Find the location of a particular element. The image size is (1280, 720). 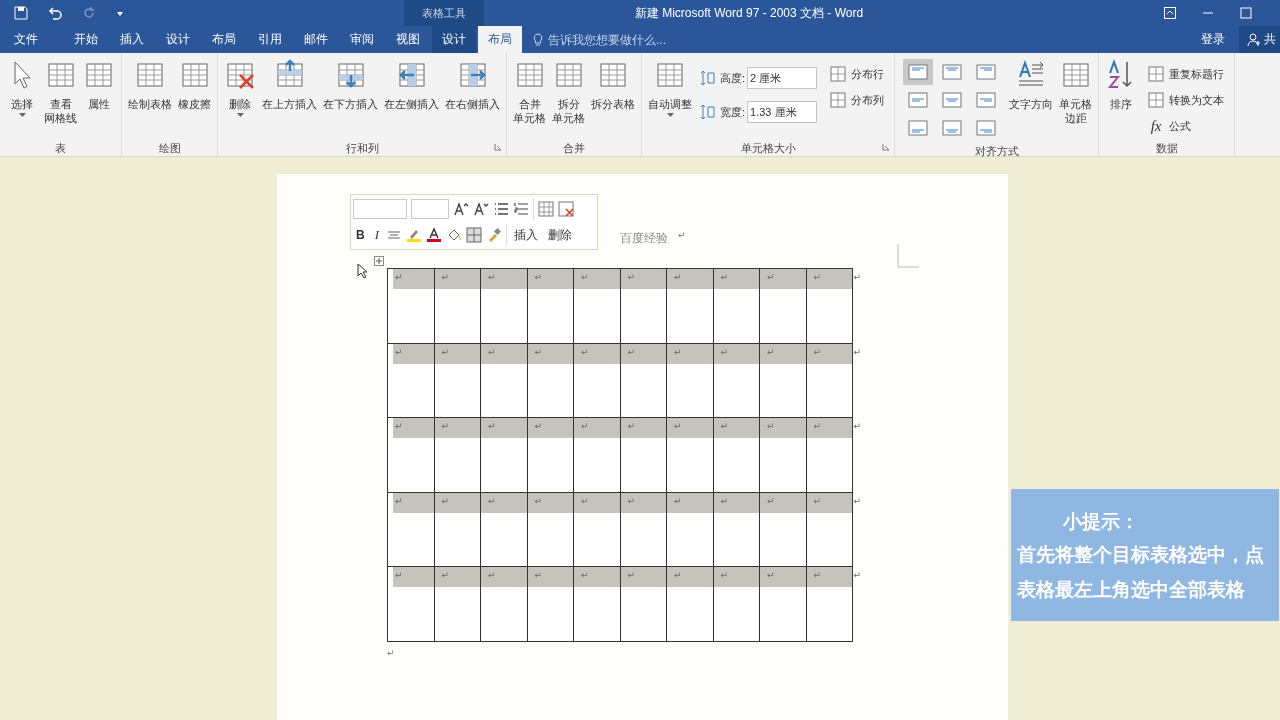

ribbon-button: 在右侧插入 is located at coordinates (472, 85).